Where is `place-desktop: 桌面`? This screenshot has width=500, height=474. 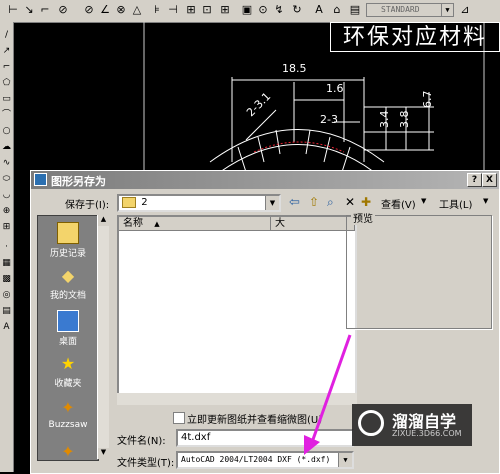 place-desktop: 桌面 is located at coordinates (68, 328).